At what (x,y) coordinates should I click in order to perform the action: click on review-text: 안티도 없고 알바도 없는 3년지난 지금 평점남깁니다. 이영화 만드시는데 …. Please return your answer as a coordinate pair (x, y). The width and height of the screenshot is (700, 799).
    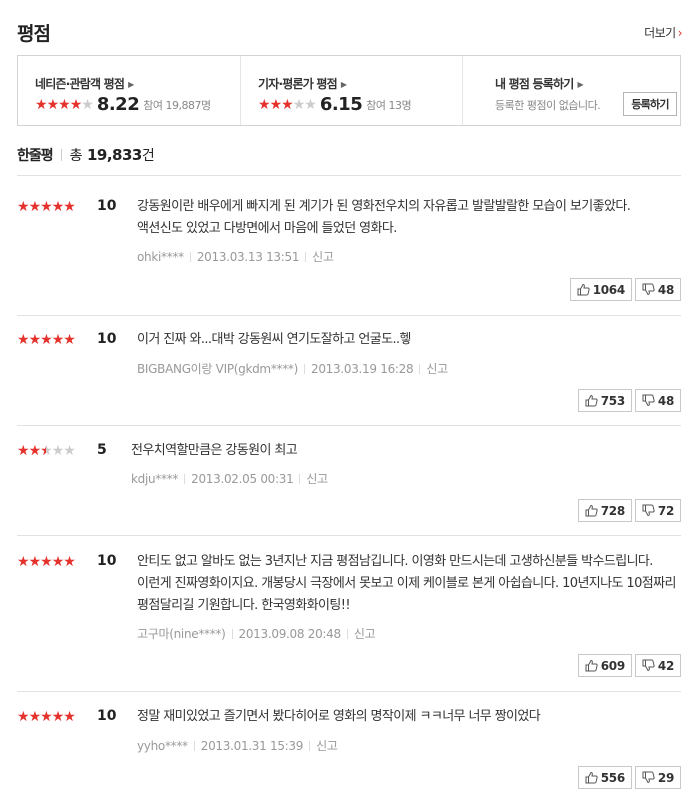
    Looking at the image, I should click on (406, 583).